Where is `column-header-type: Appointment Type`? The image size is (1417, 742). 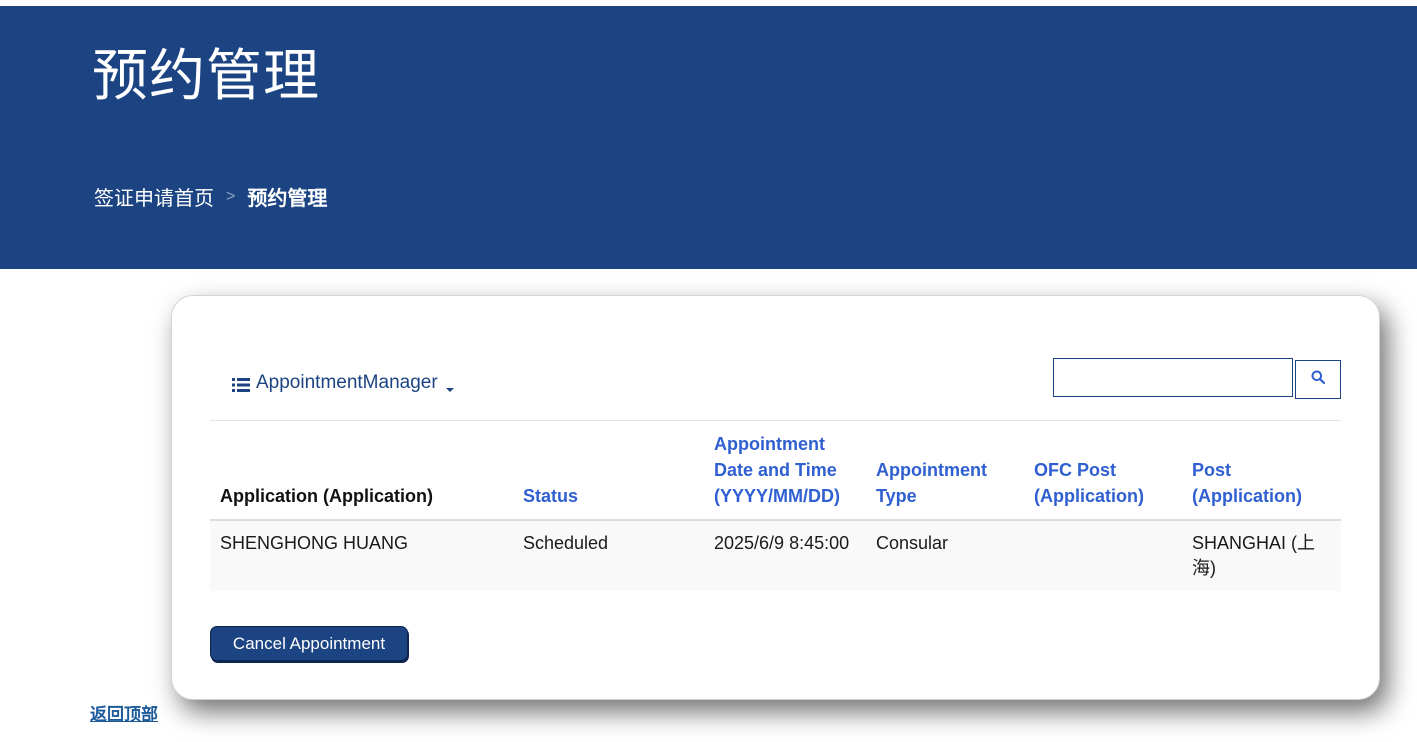 column-header-type: Appointment Type is located at coordinates (945, 476).